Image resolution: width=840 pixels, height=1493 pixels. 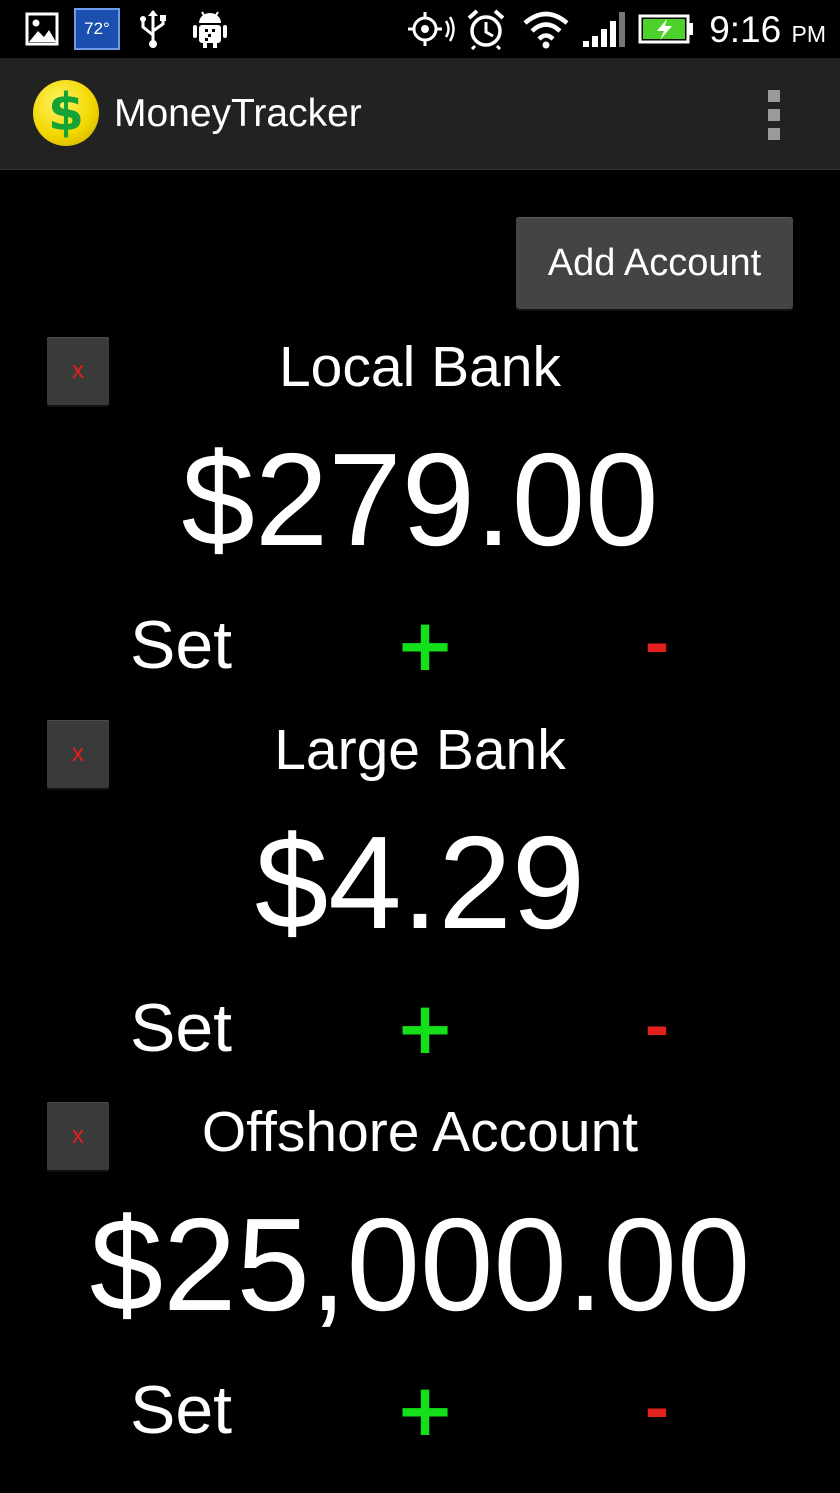 I want to click on account-name: Offshore Account, so click(x=420, y=1132).